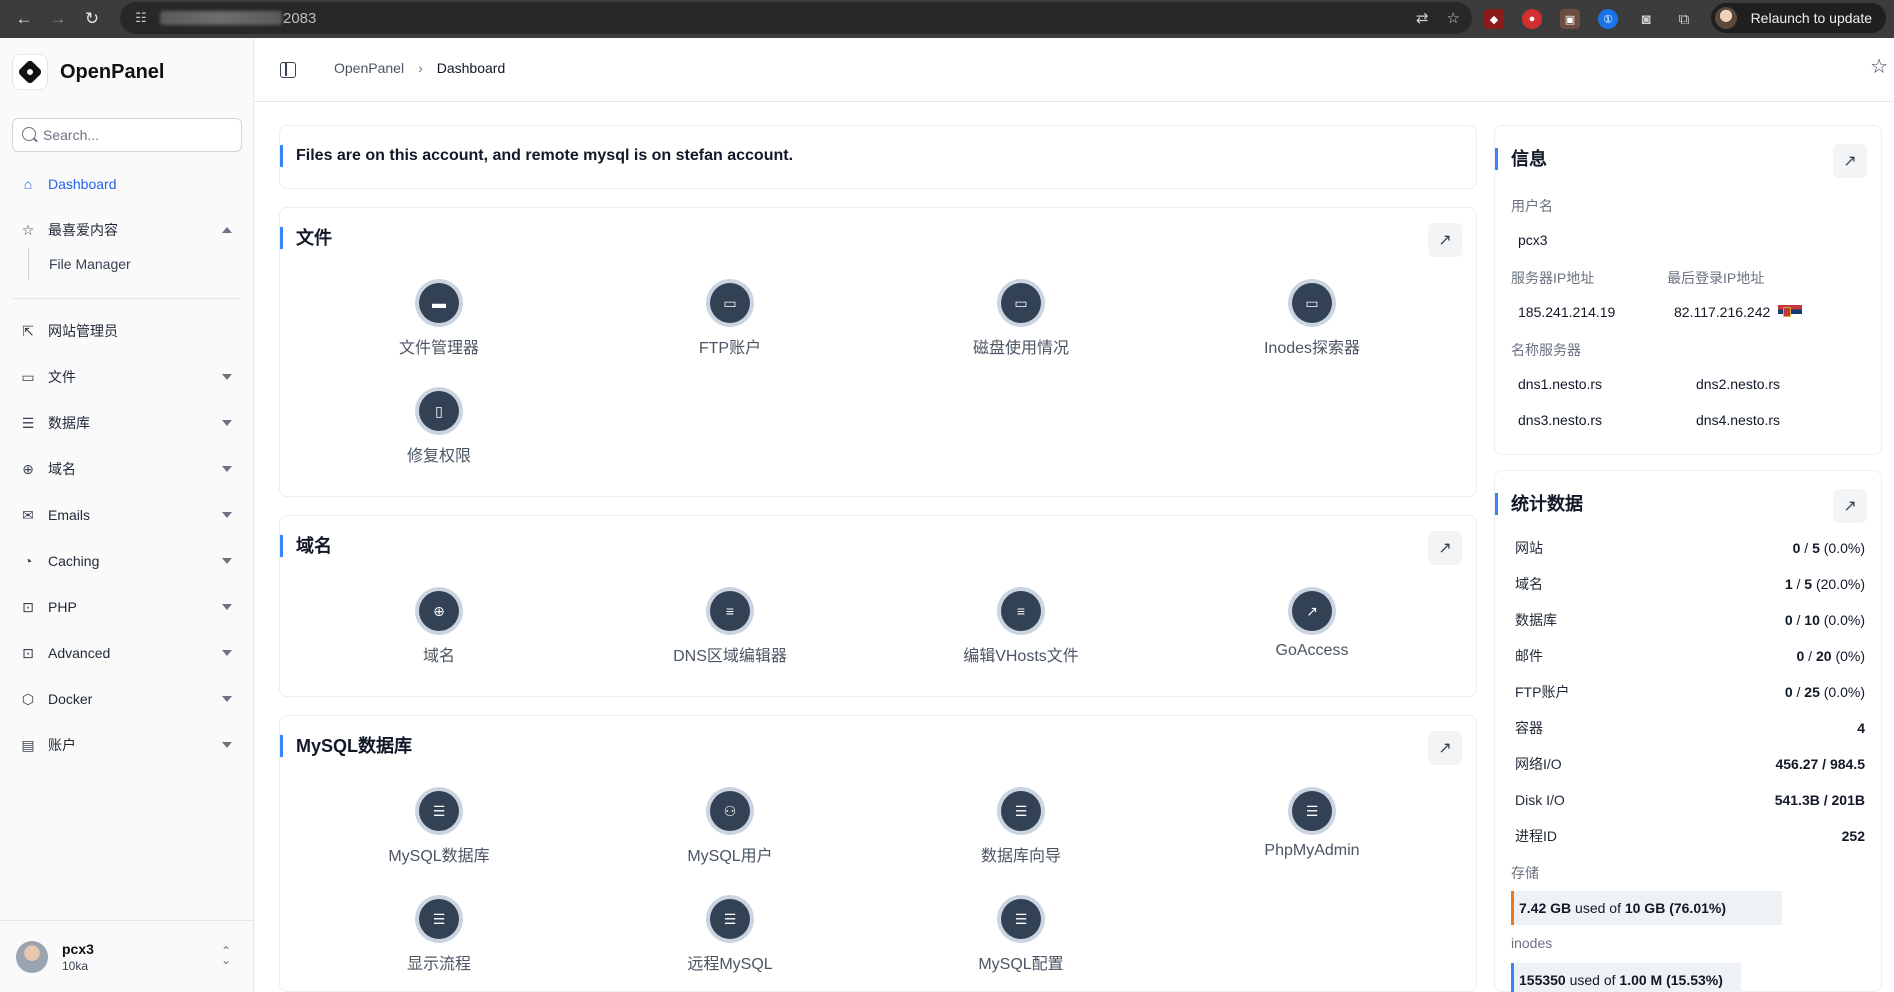 This screenshot has height=992, width=1894. I want to click on storage-label: 存储, so click(1525, 873).